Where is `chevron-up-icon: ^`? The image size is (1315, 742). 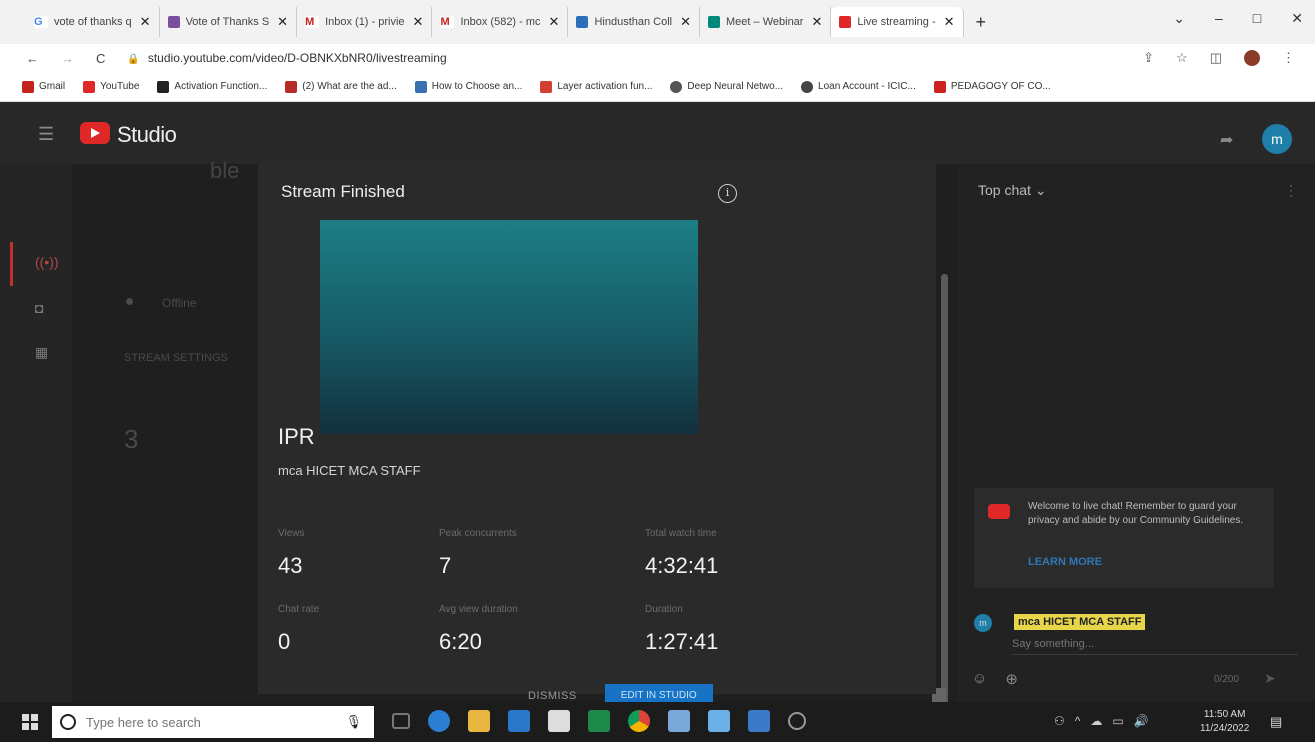
chevron-up-icon: ^ is located at coordinates (1078, 721).